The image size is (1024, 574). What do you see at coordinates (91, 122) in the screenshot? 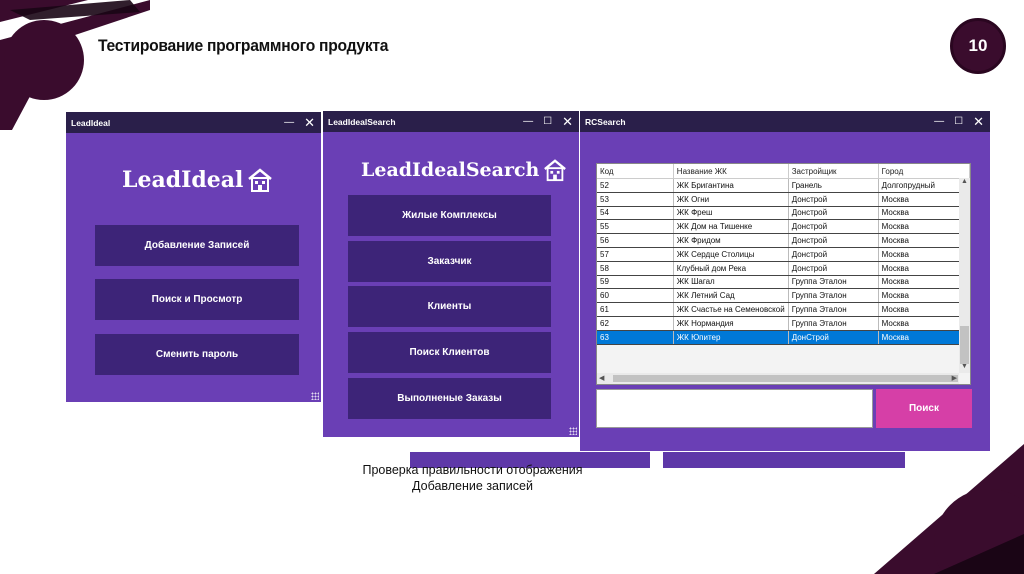
I see `window-title: LeadIdeal` at bounding box center [91, 122].